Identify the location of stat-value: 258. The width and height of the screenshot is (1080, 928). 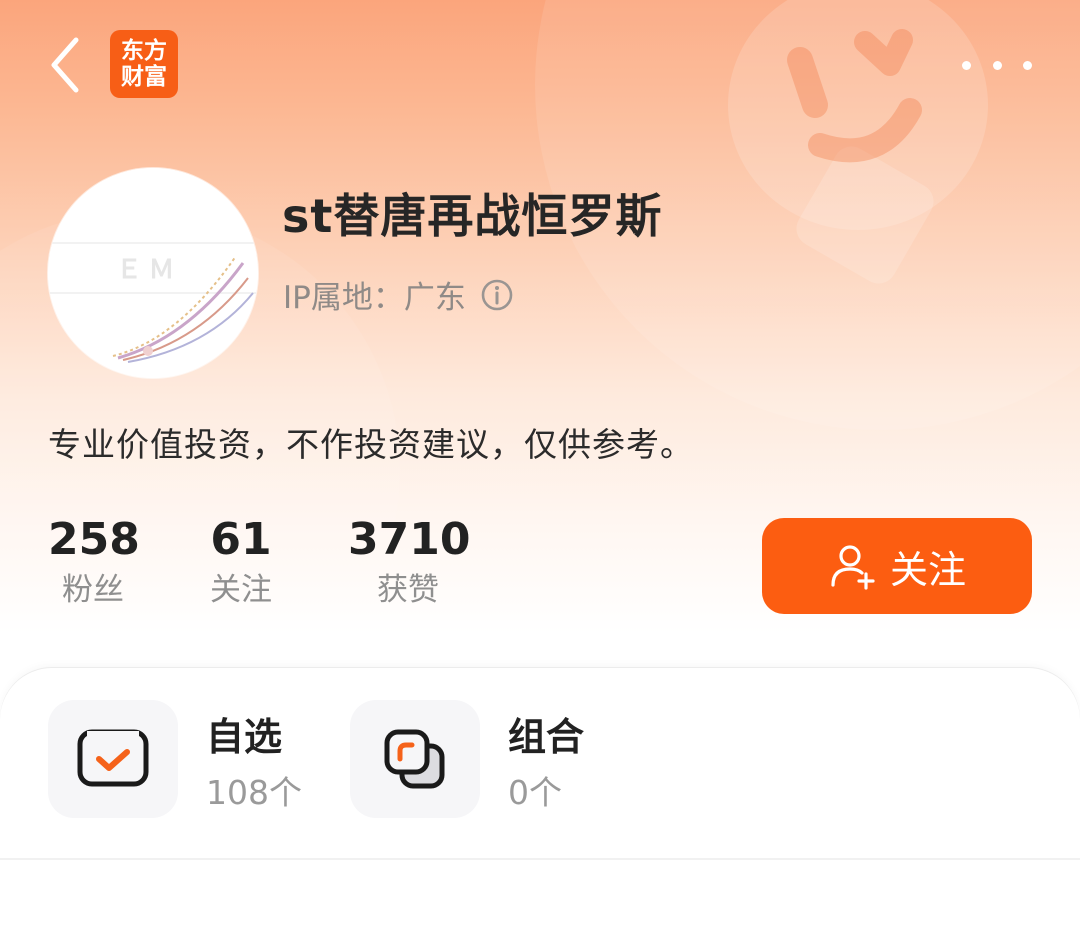
(94, 539).